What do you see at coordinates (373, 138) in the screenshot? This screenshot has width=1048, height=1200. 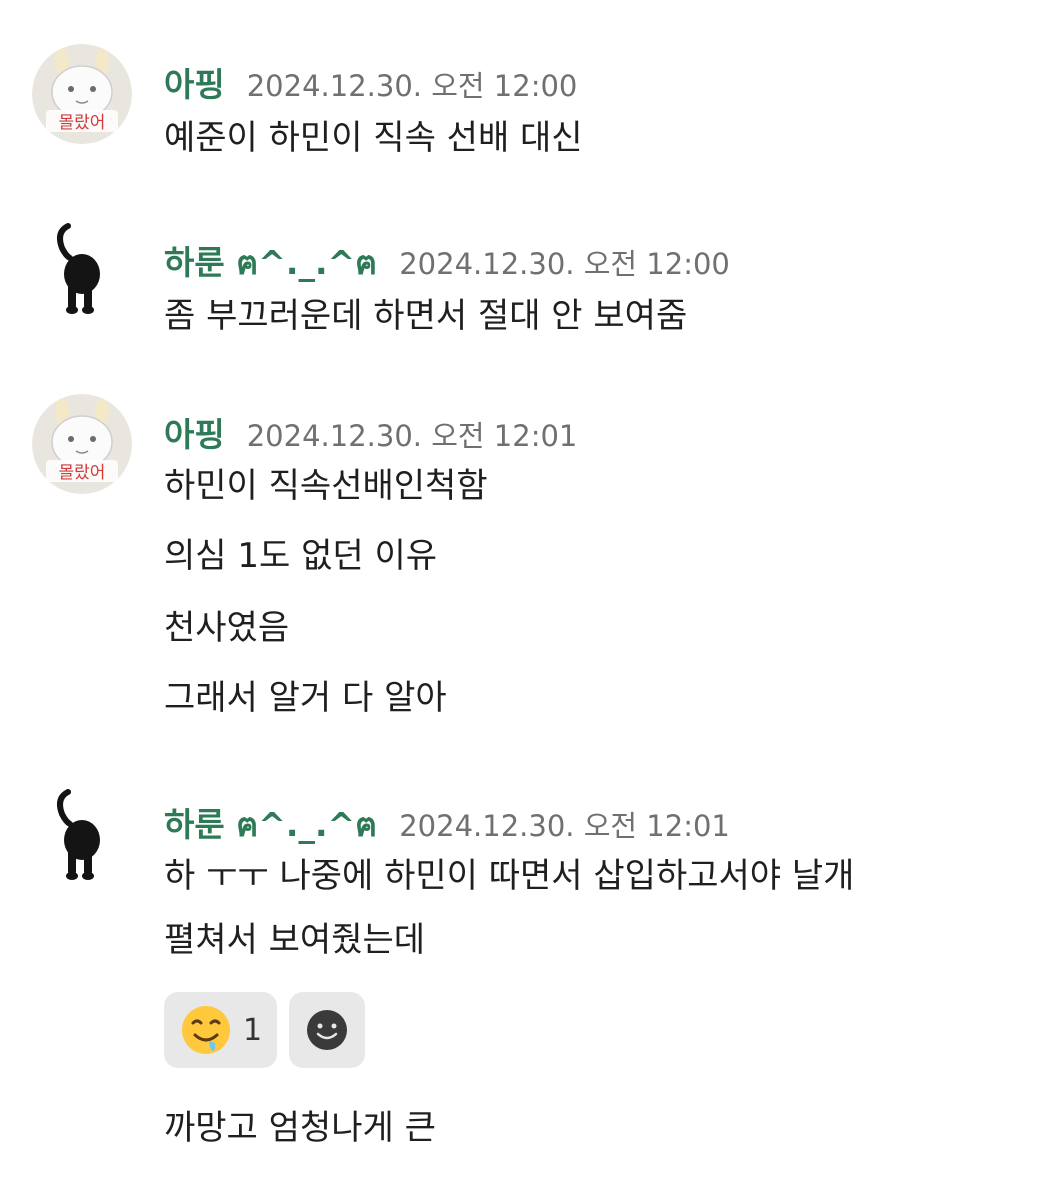 I see `message-text: 예준이 하민이 직속 선배 대신` at bounding box center [373, 138].